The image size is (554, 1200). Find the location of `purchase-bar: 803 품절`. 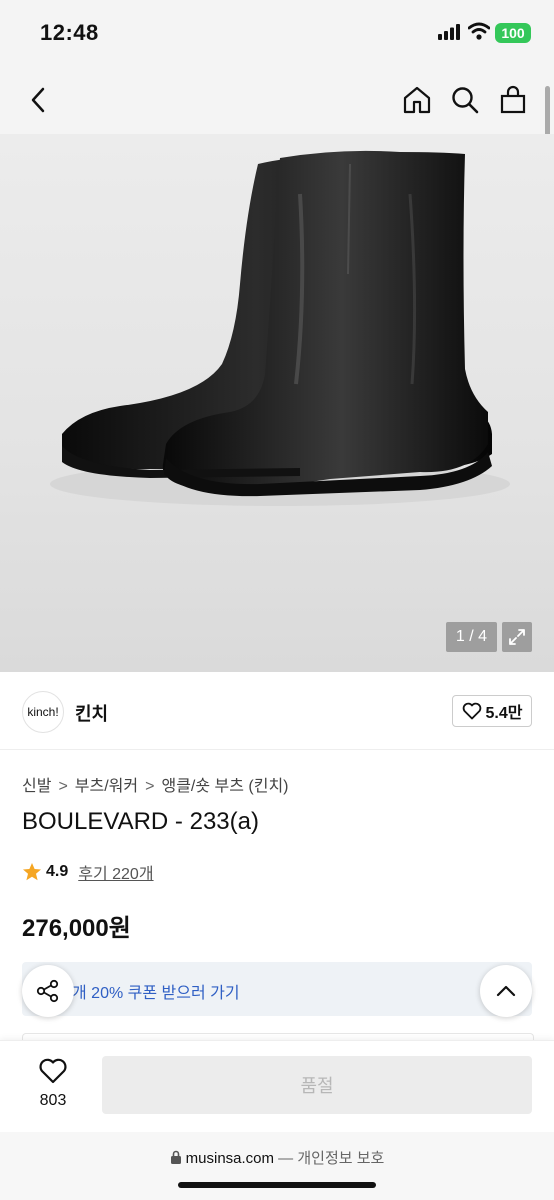

purchase-bar: 803 품절 is located at coordinates (277, 1086).